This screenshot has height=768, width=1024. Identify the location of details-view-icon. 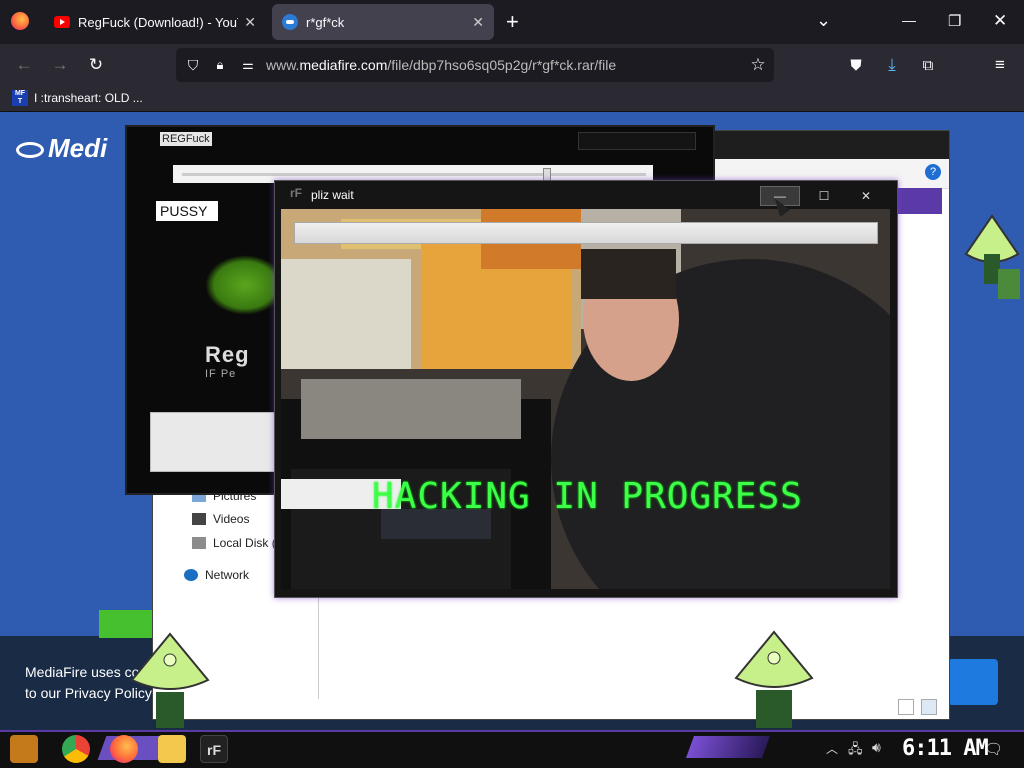
(906, 707).